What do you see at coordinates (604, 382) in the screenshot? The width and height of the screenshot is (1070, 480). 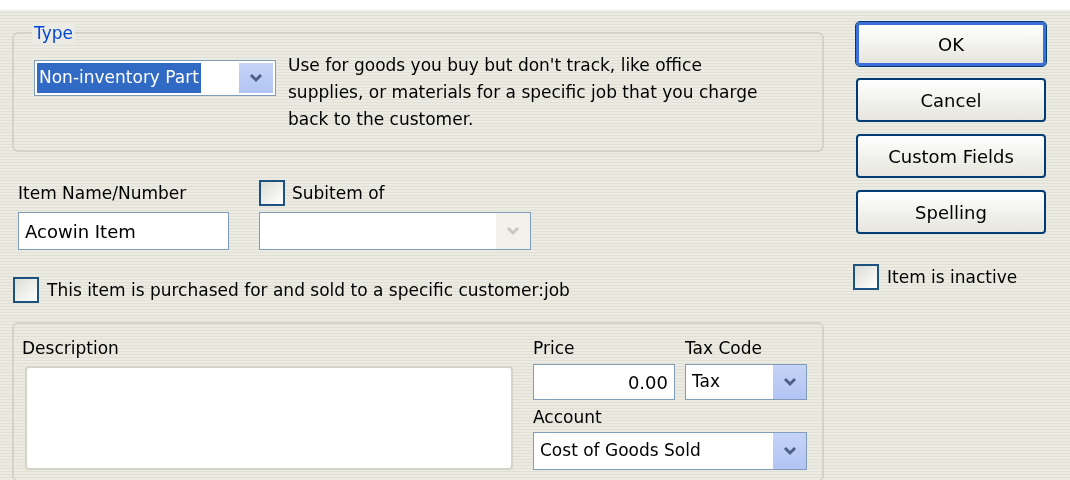 I see `price-field: 0.00` at bounding box center [604, 382].